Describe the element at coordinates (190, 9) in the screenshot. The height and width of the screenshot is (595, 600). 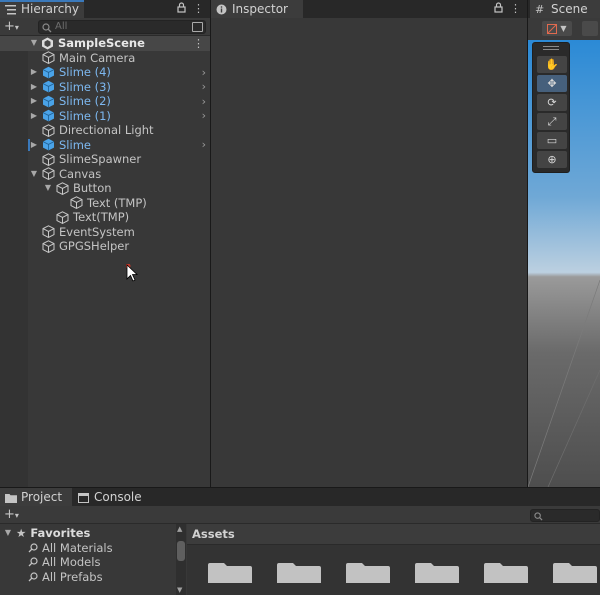
I see `hierarchy-tab-controls: ⋮` at that location.